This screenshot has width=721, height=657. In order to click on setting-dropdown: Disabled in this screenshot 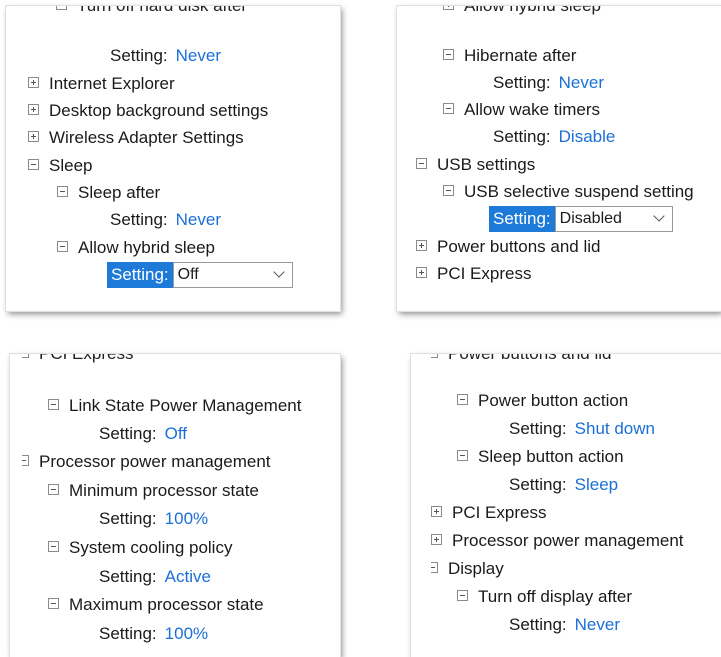, I will do `click(613, 219)`.